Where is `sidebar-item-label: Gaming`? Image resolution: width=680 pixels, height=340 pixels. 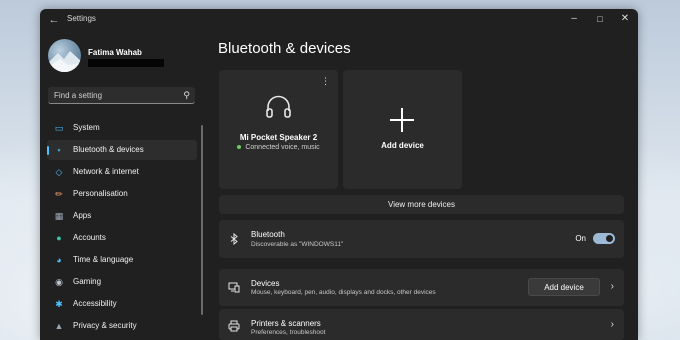 sidebar-item-label: Gaming is located at coordinates (87, 281).